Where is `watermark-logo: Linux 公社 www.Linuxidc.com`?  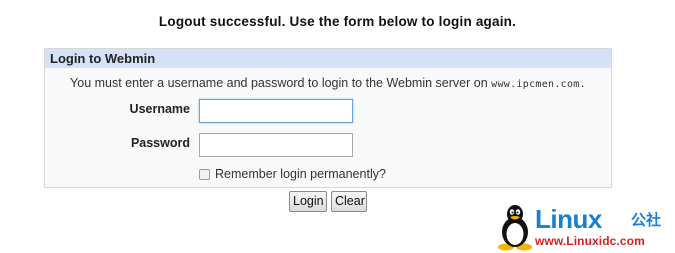 watermark-logo: Linux 公社 www.Linuxidc.com is located at coordinates (584, 227).